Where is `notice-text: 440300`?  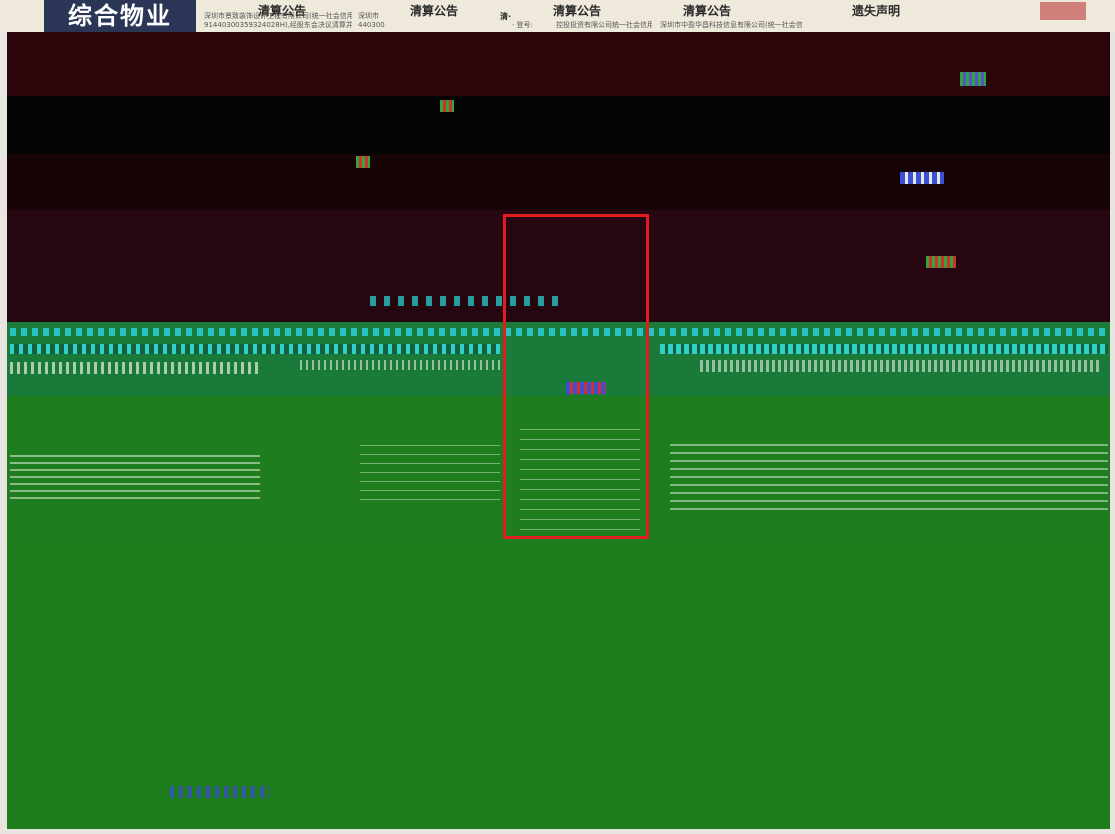 notice-text: 440300 is located at coordinates (371, 25).